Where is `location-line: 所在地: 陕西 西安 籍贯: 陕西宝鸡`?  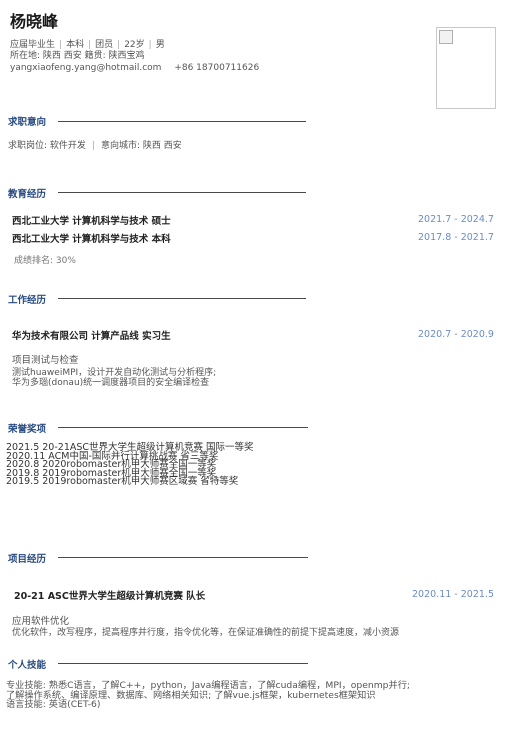
location-line: 所在地: 陕西 西安 籍贯: 陕西宝鸡 is located at coordinates (77, 56).